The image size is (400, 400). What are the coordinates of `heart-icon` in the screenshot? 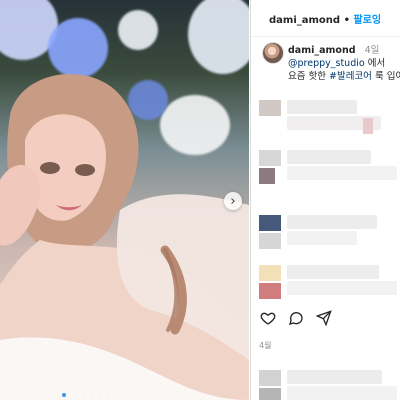 It's located at (268, 318).